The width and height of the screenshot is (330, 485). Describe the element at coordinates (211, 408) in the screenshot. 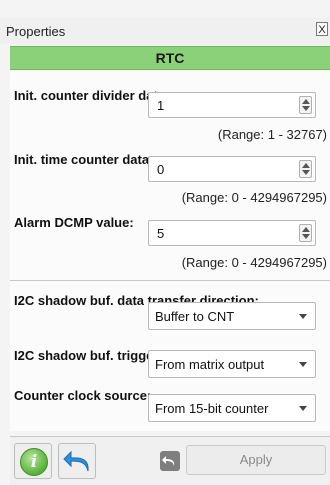

I see `clock-source-value: From 15-bit counter` at that location.